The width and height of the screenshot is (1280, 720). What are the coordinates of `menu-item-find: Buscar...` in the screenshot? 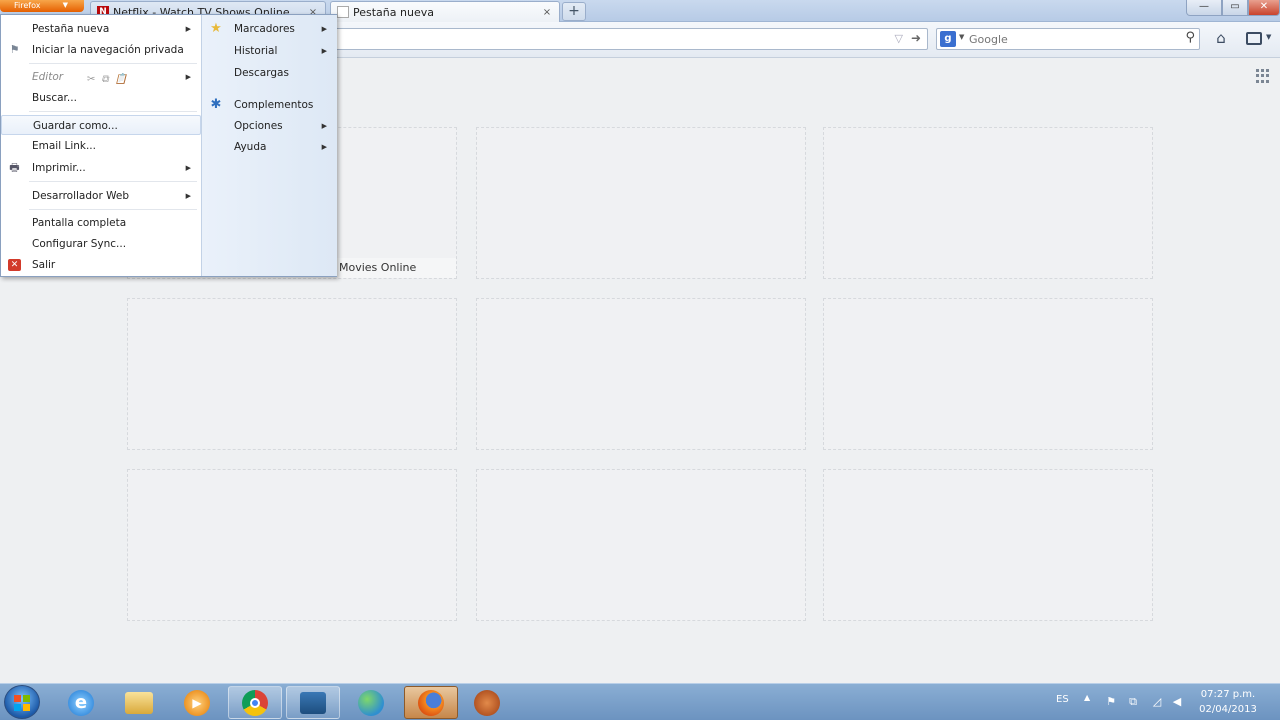 It's located at (101, 98).